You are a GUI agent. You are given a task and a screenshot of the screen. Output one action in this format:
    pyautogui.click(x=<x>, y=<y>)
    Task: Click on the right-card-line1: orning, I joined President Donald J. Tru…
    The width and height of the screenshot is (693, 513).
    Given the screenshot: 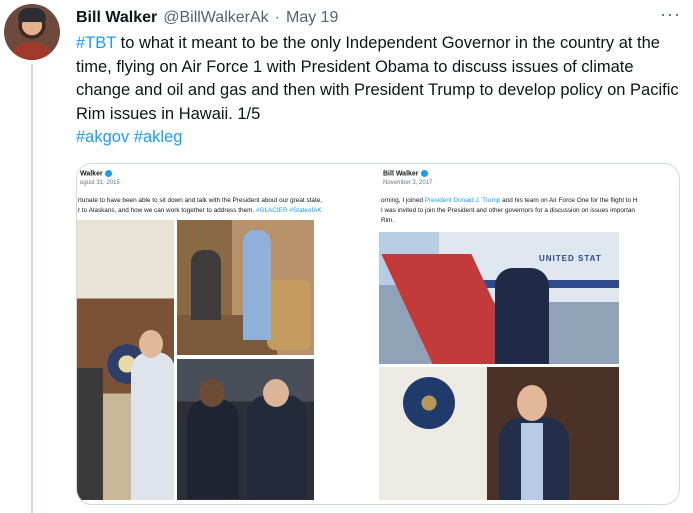 What is the action you would take?
    pyautogui.click(x=509, y=200)
    